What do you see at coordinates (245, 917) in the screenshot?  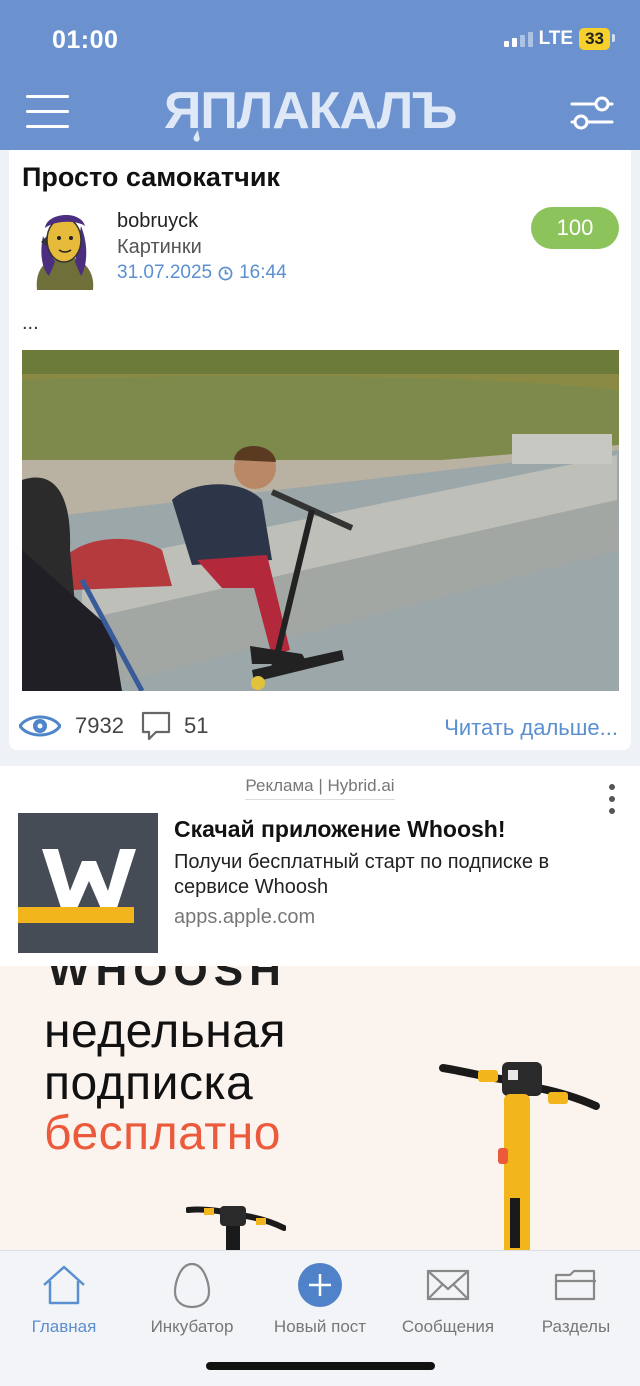 I see `ad-domain: apps.apple.com` at bounding box center [245, 917].